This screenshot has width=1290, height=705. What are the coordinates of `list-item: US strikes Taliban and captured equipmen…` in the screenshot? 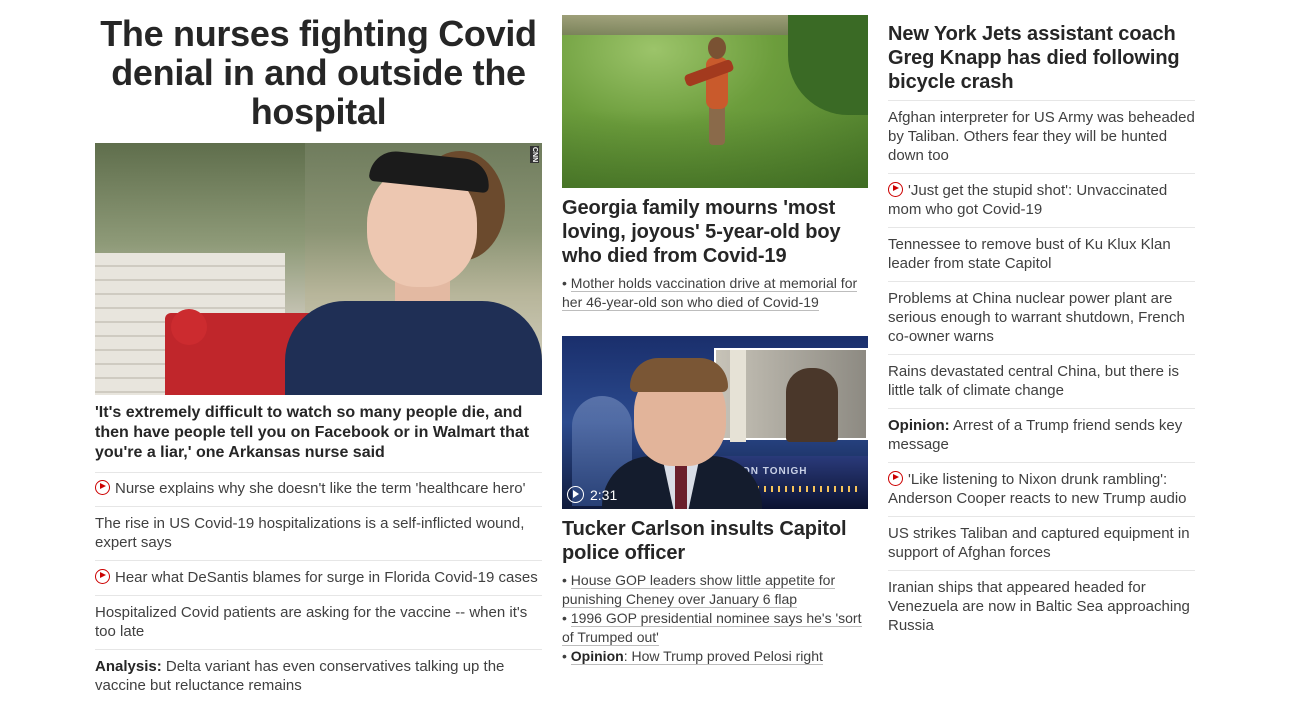 It's located at (1041, 543).